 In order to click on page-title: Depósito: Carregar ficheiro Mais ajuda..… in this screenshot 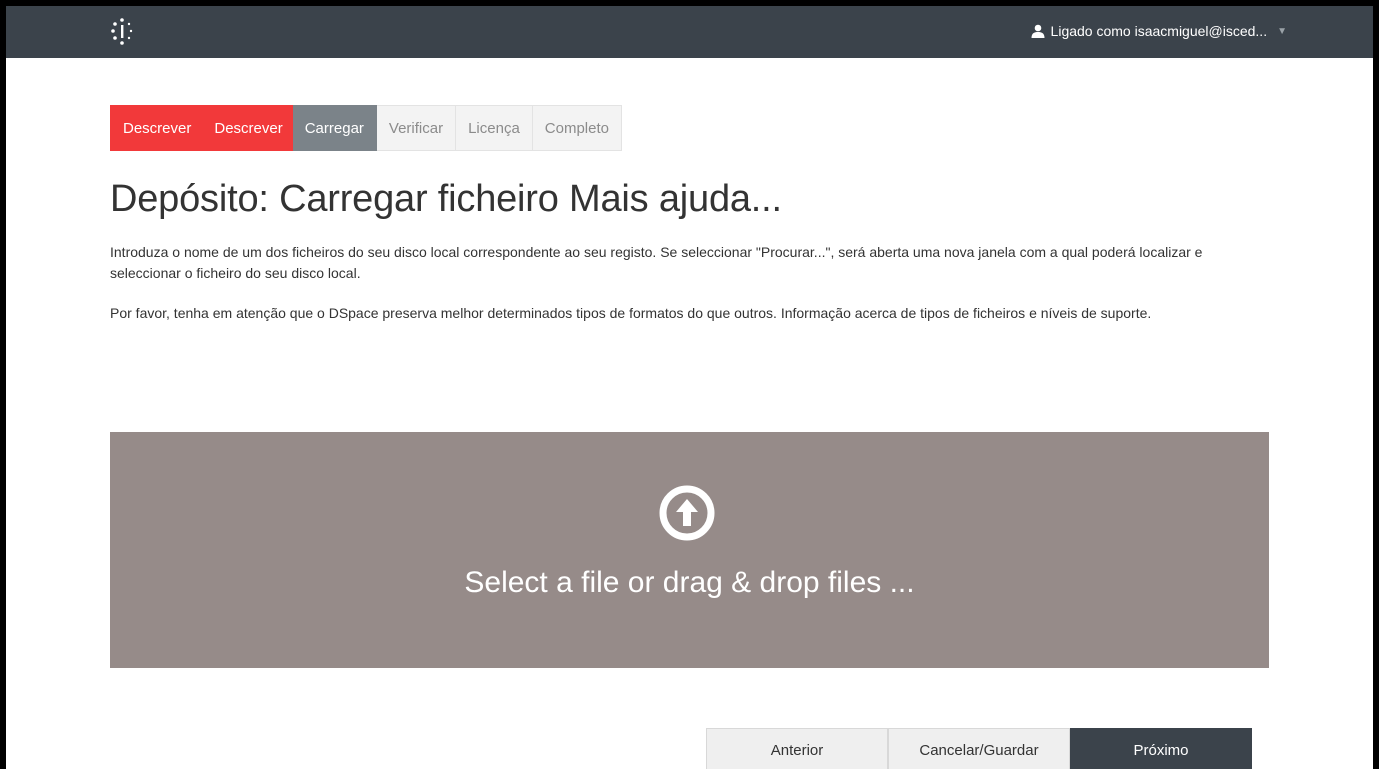, I will do `click(446, 199)`.